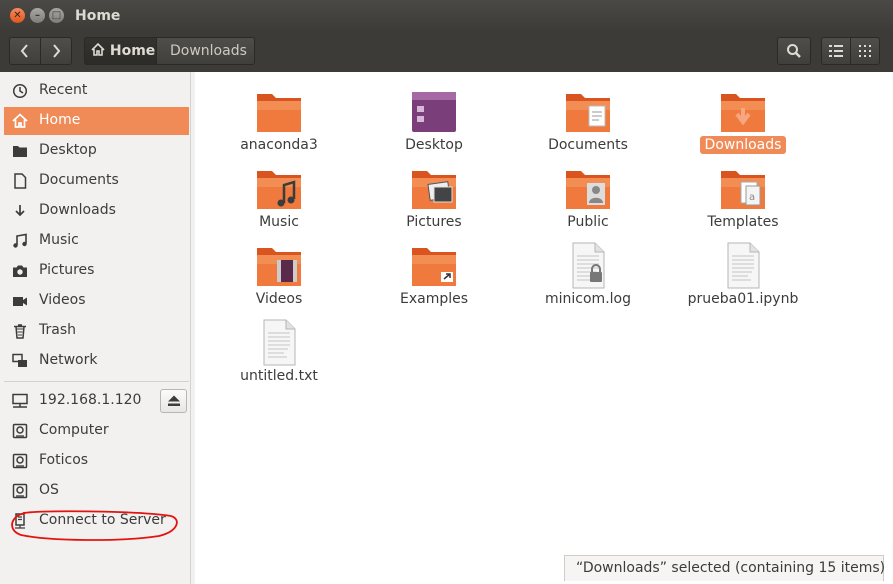 Image resolution: width=893 pixels, height=584 pixels. I want to click on file-name-label: untitled.txt, so click(279, 376).